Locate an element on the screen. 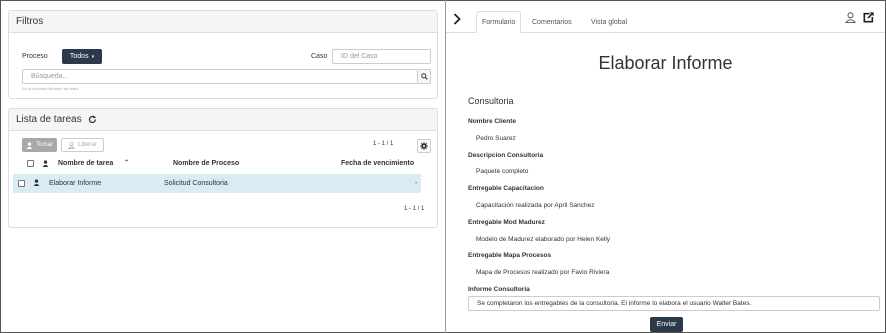  search-icon is located at coordinates (424, 76).